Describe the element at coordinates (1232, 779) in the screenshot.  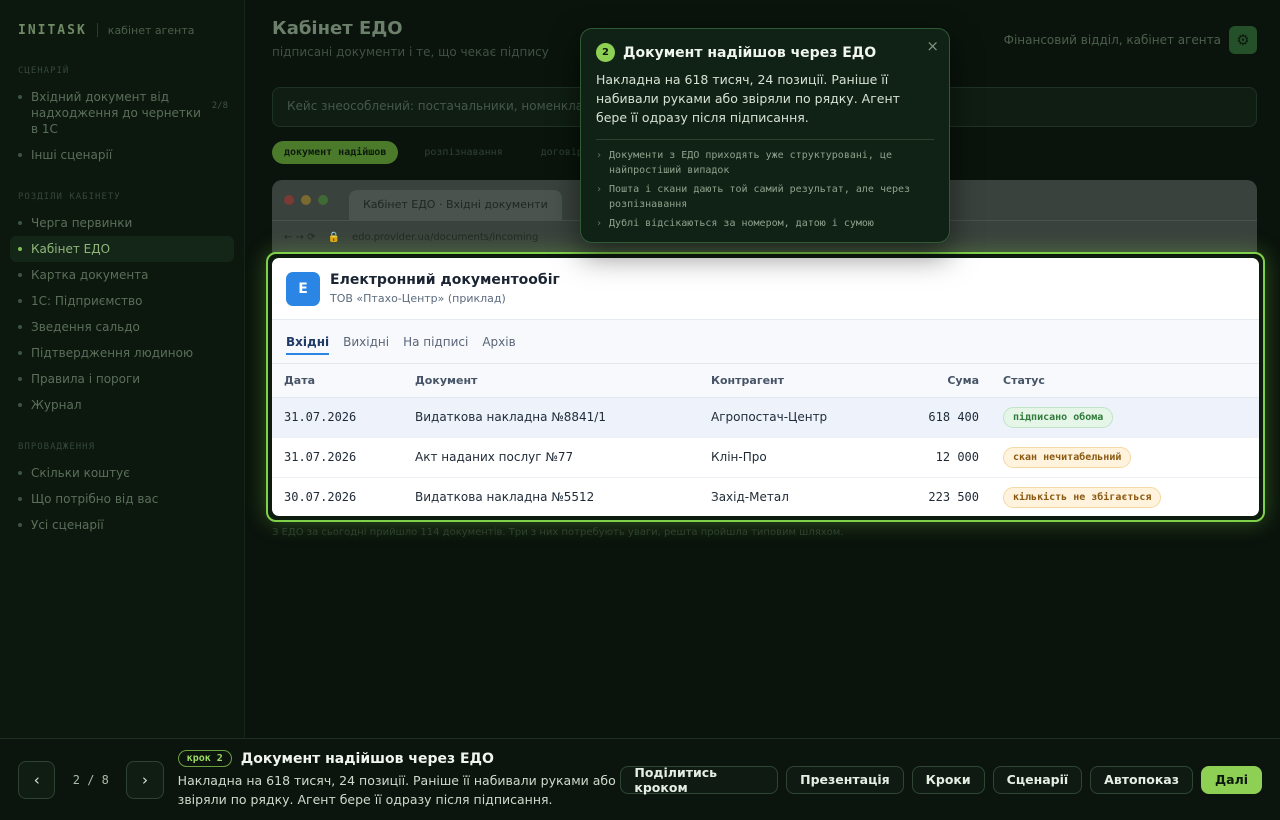
I see `next-button: Далі` at that location.